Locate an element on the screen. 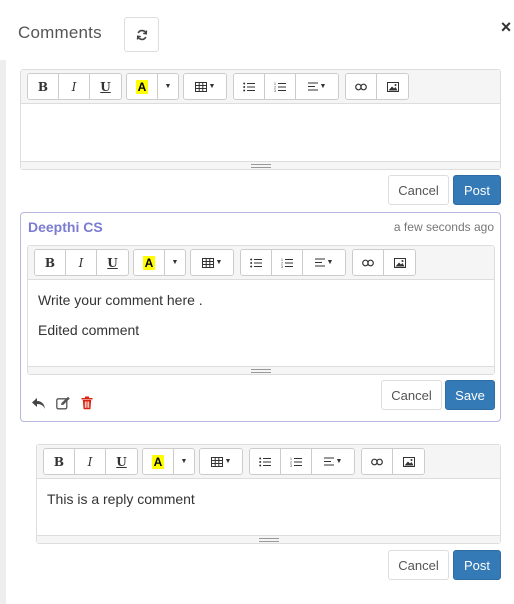 The height and width of the screenshot is (604, 514). refresh-button is located at coordinates (141, 34).